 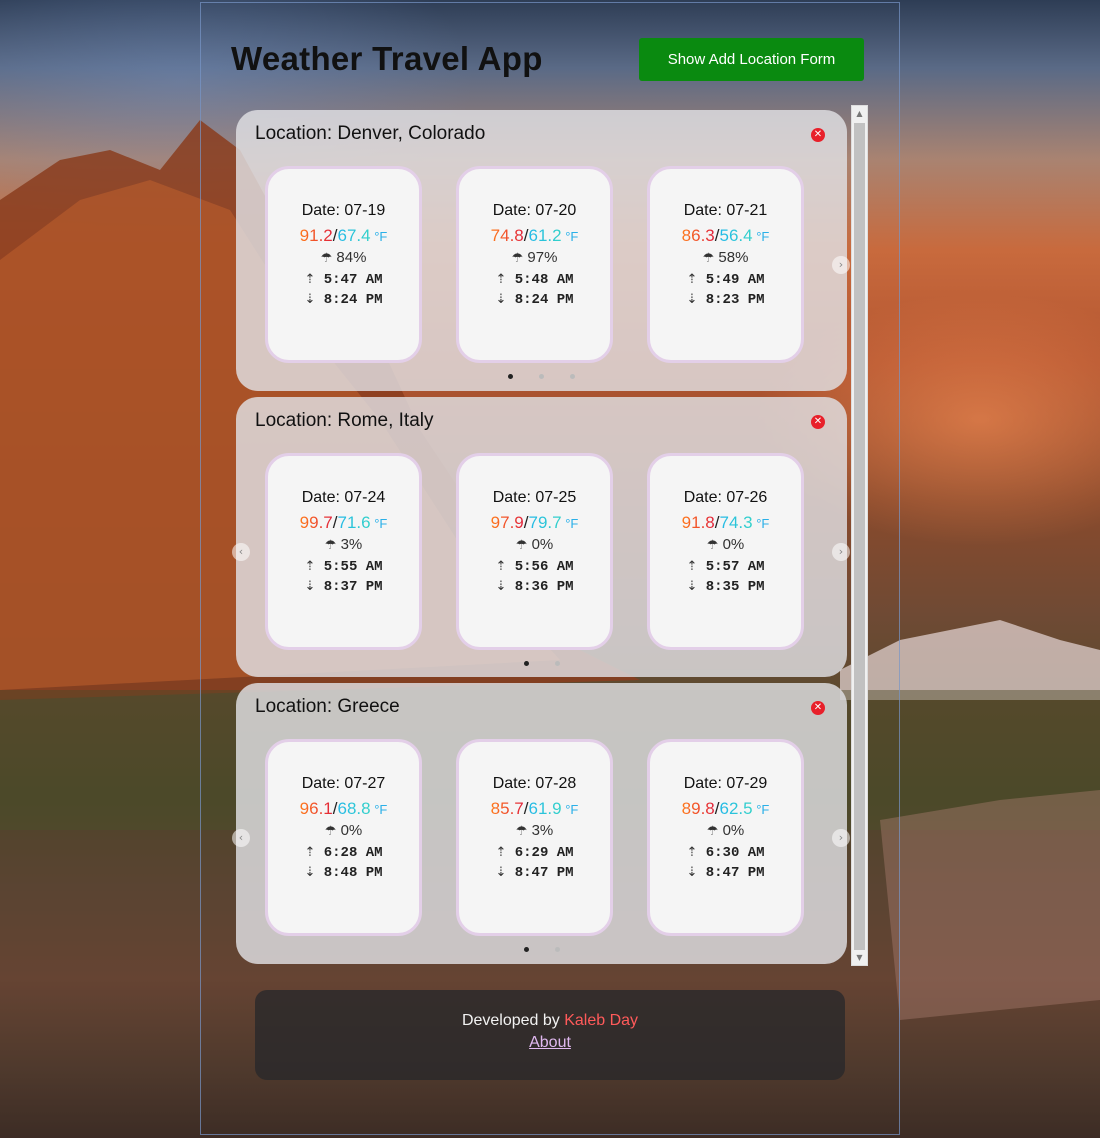 I want to click on sunrise-time: 6:28 AM, so click(x=353, y=853).